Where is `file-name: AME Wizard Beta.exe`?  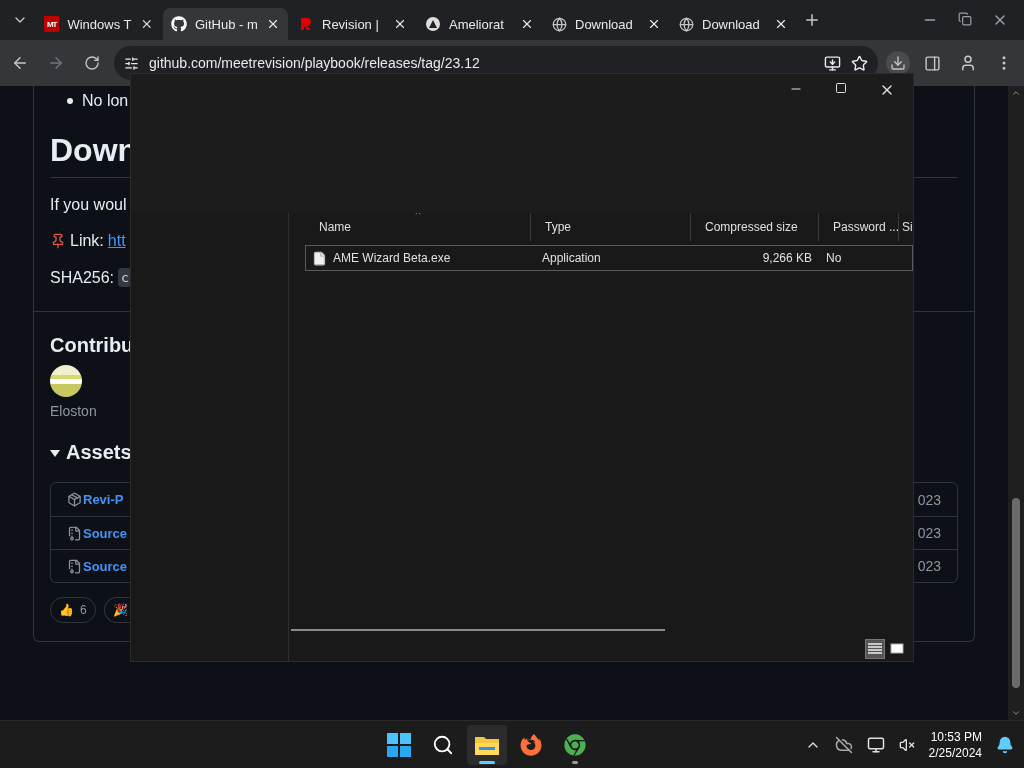
file-name: AME Wizard Beta.exe is located at coordinates (392, 258).